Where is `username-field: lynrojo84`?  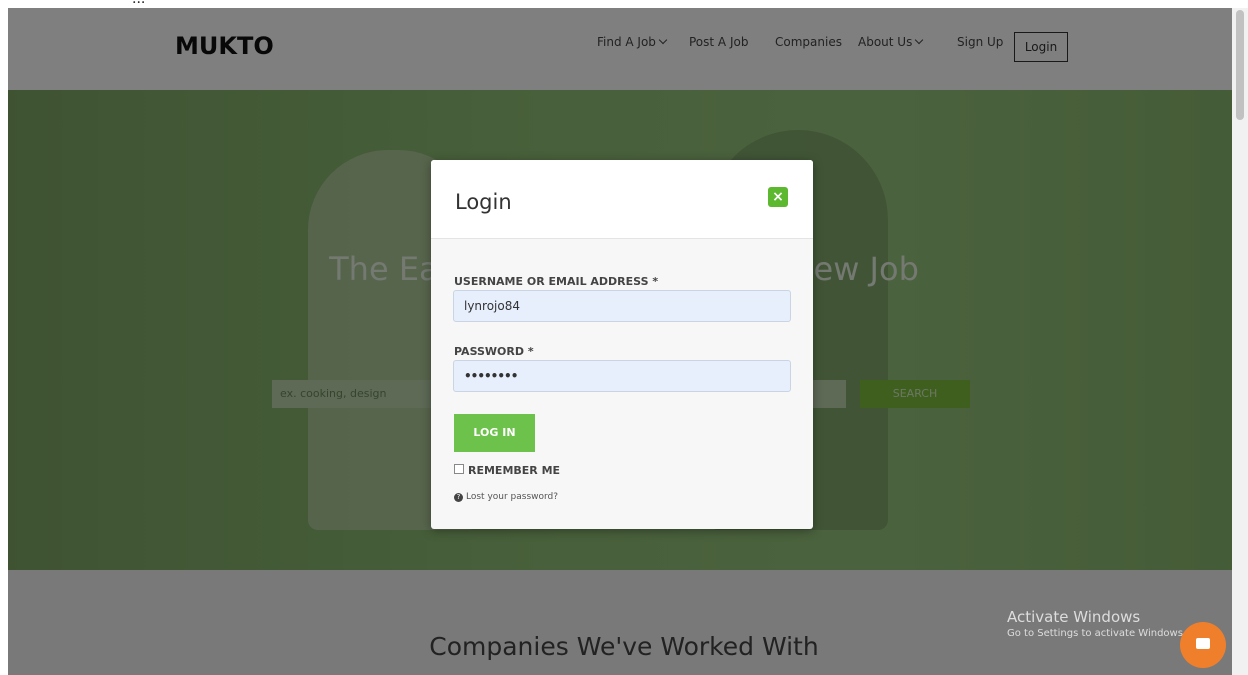
username-field: lynrojo84 is located at coordinates (622, 306).